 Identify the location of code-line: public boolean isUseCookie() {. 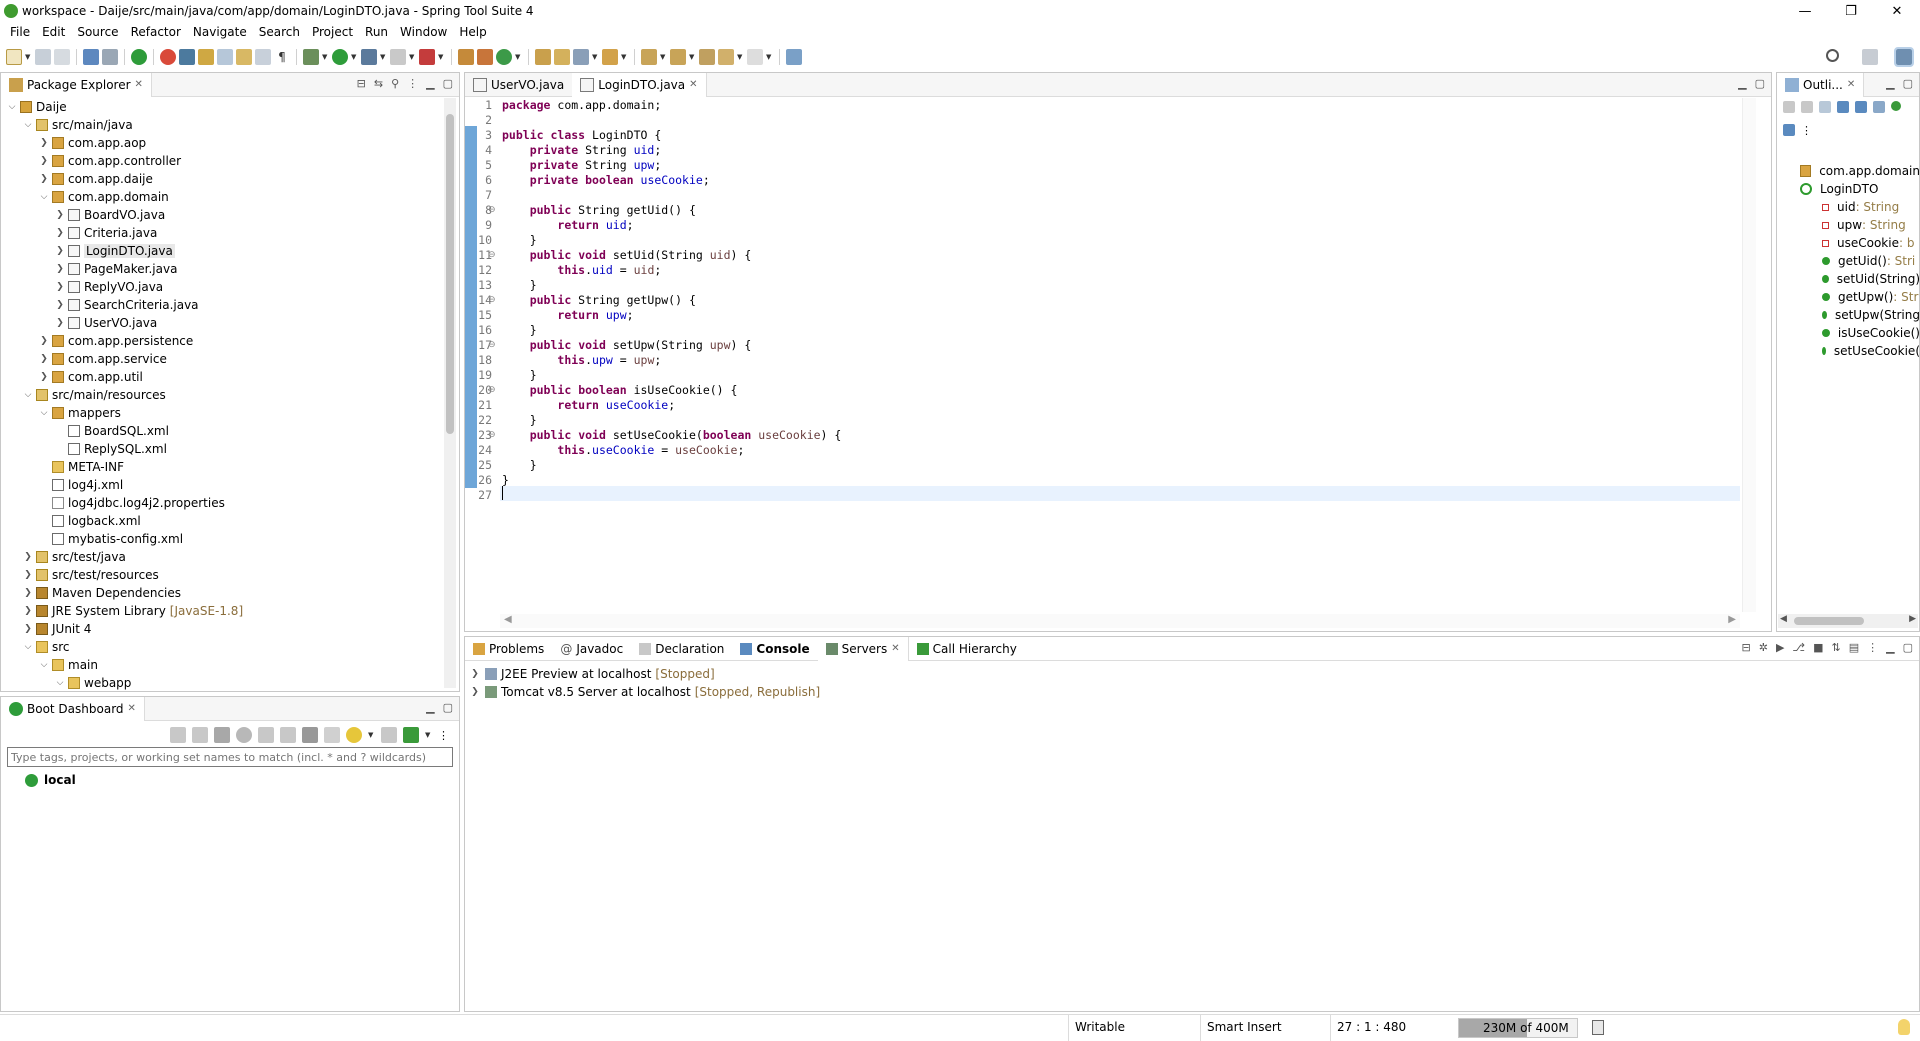
(1121, 390).